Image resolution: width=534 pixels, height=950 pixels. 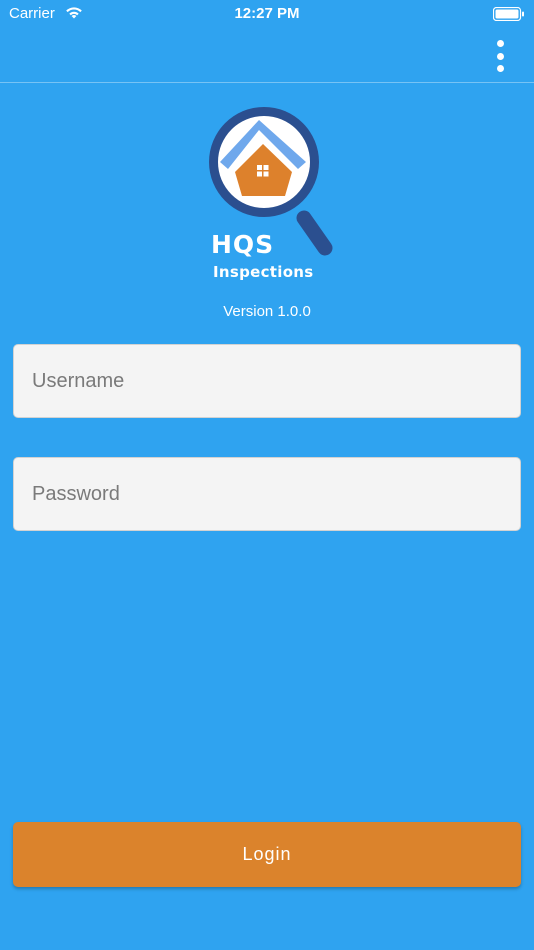 I want to click on logo-title: HQS, so click(x=243, y=244).